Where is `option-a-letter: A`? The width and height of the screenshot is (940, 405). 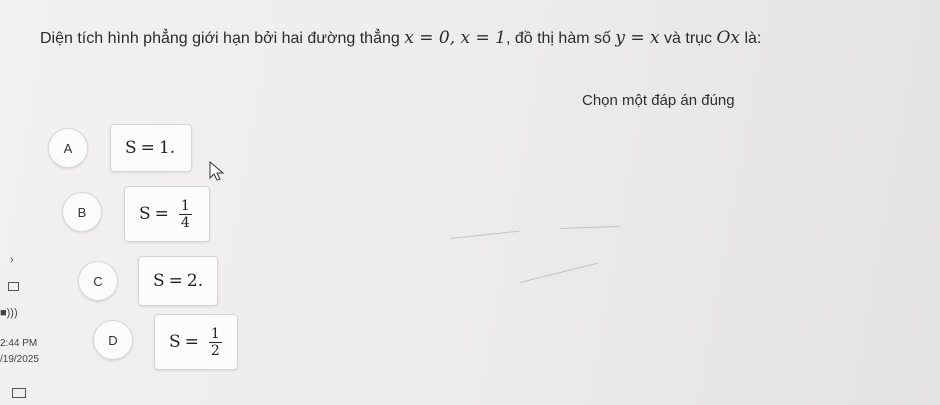 option-a-letter: A is located at coordinates (68, 148).